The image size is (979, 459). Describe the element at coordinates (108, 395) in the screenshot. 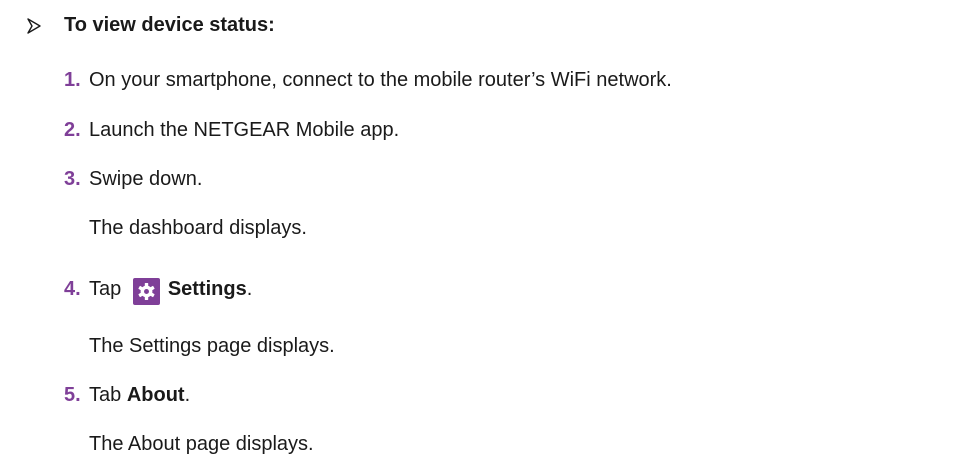

I see `step-prefix: Tab` at that location.